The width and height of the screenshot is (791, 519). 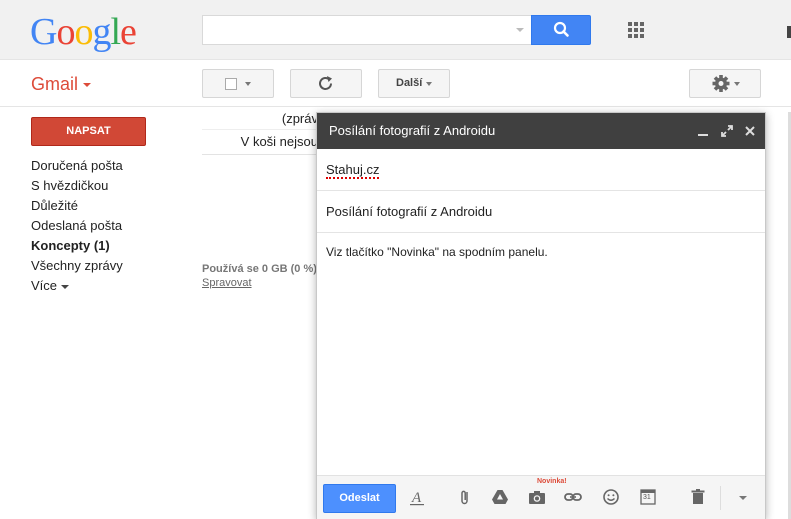 What do you see at coordinates (541, 170) in the screenshot?
I see `recipient-field: Stahuj.cz` at bounding box center [541, 170].